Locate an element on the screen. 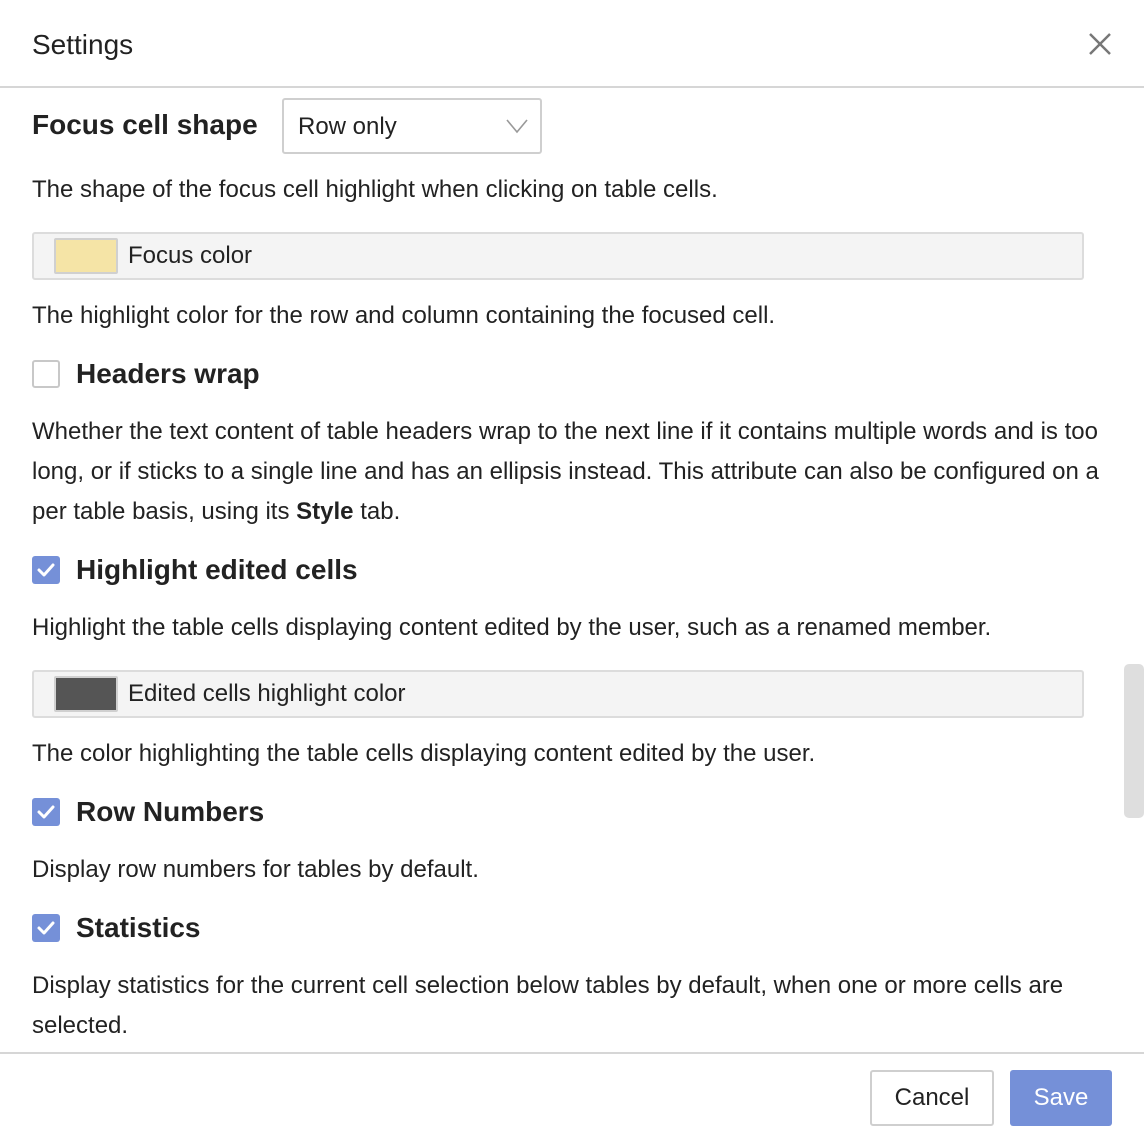  dialog-title: Settings is located at coordinates (83, 44).